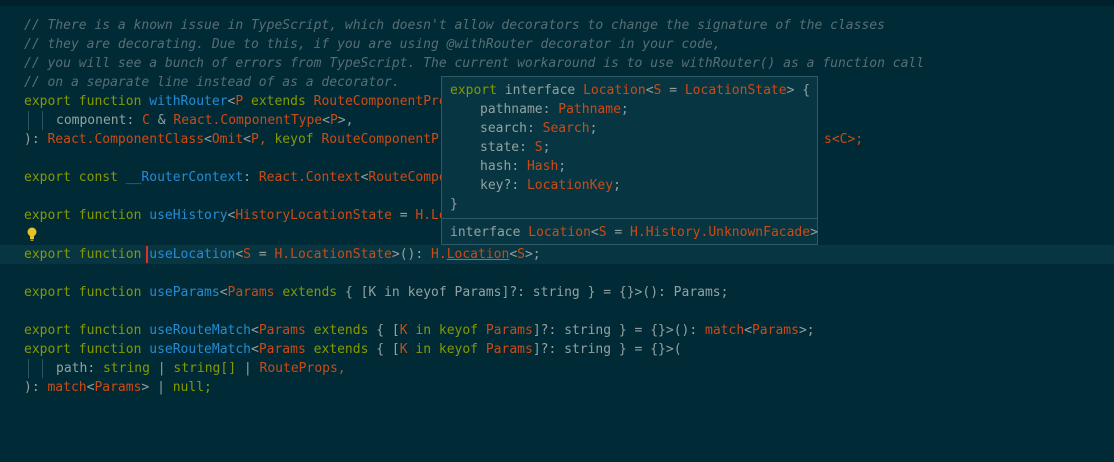 This screenshot has width=1114, height=462. I want to click on hover-field-search: search: Search;, so click(539, 128).